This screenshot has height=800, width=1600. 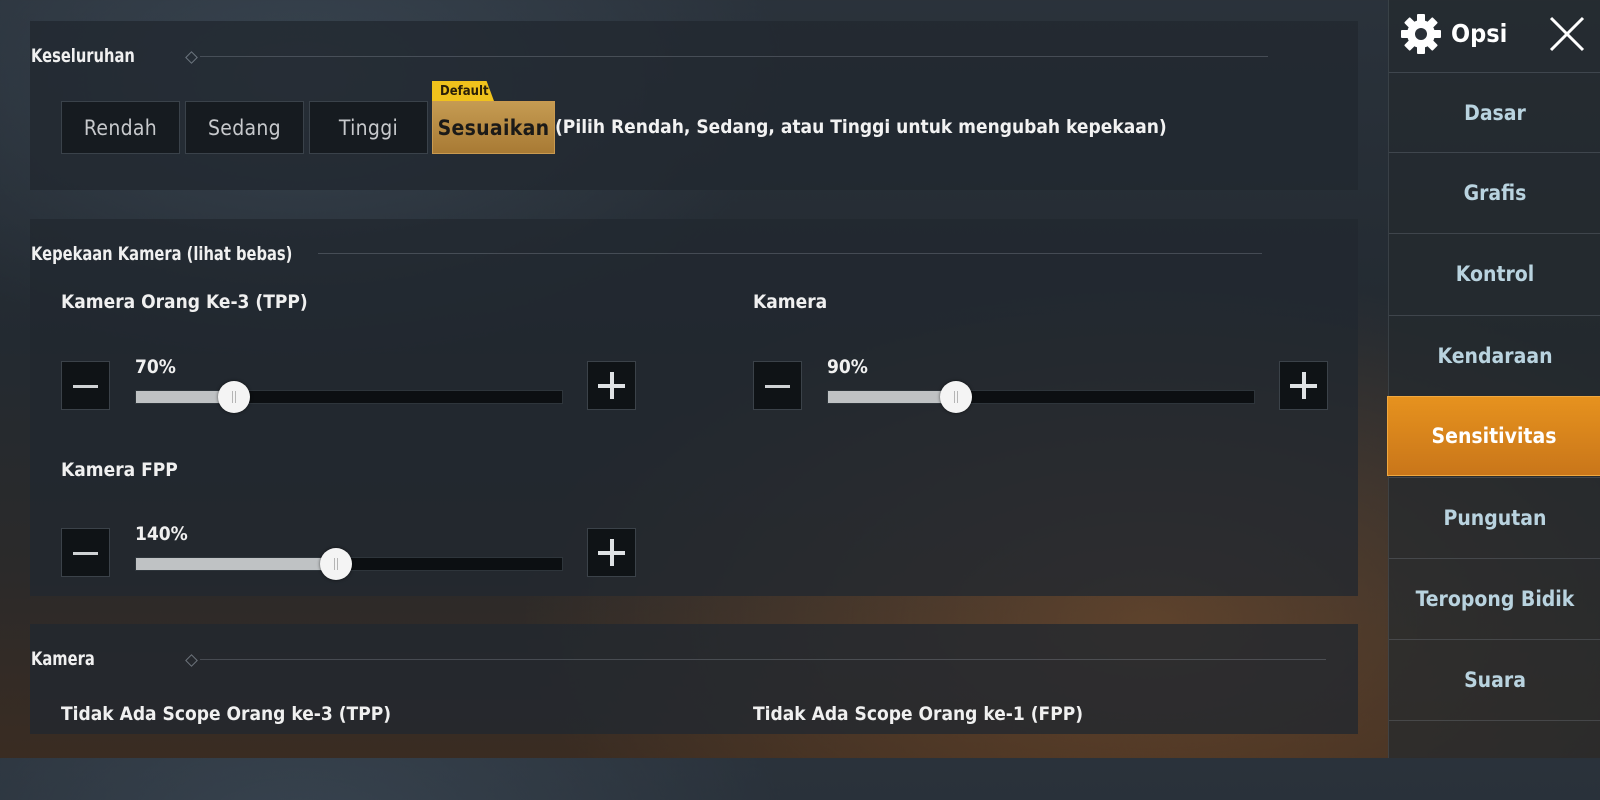 What do you see at coordinates (1494, 273) in the screenshot?
I see `sidebar-item-kontrol: Kontrol` at bounding box center [1494, 273].